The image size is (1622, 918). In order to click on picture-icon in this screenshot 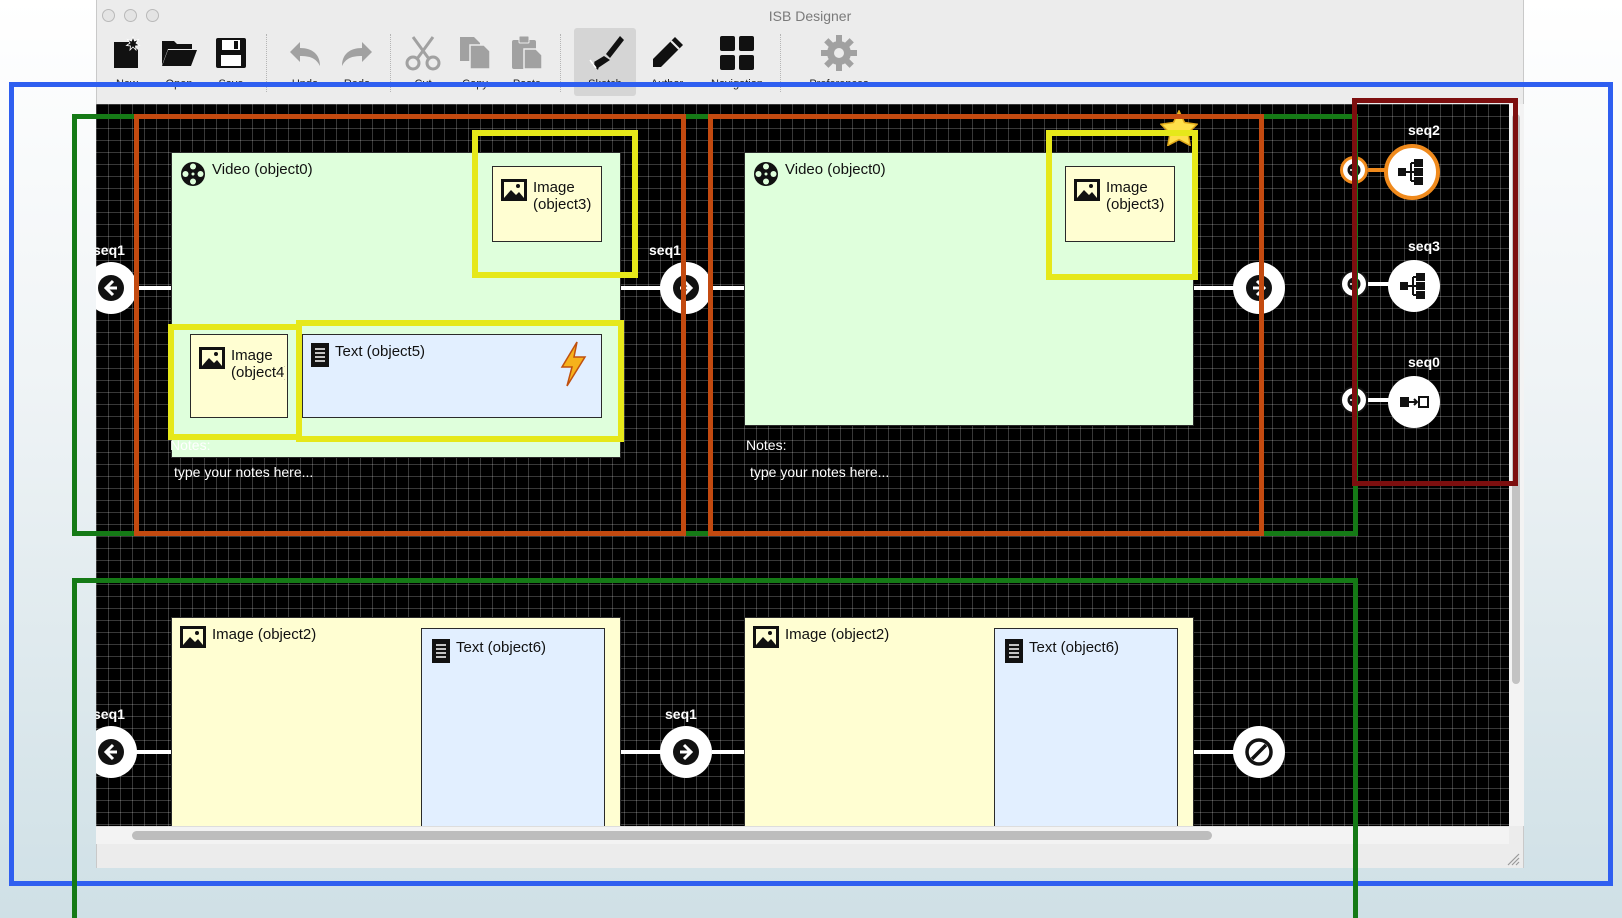, I will do `click(766, 637)`.